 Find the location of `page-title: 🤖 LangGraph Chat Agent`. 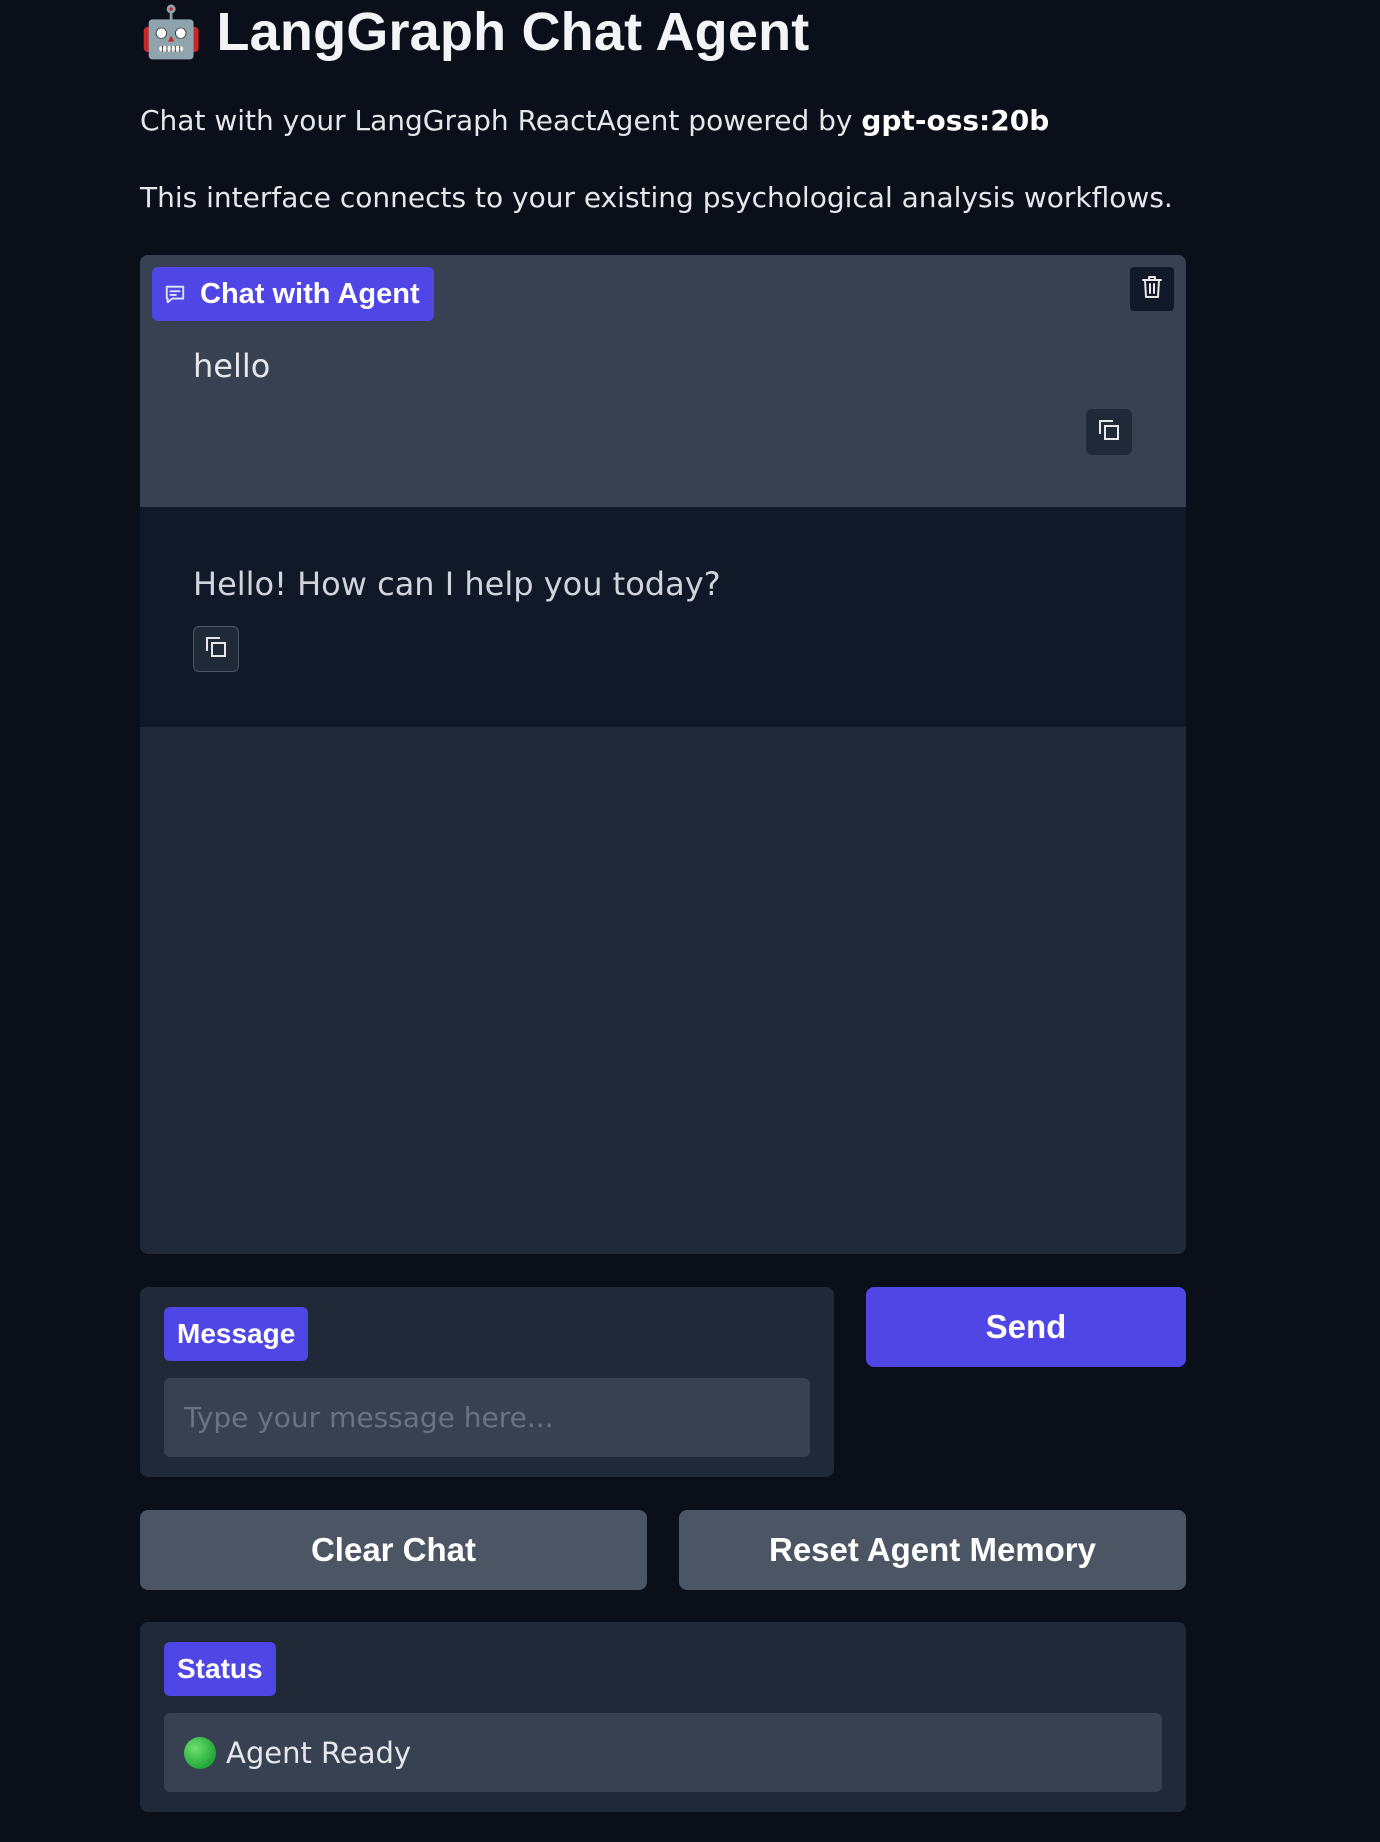

page-title: 🤖 LangGraph Chat Agent is located at coordinates (474, 32).